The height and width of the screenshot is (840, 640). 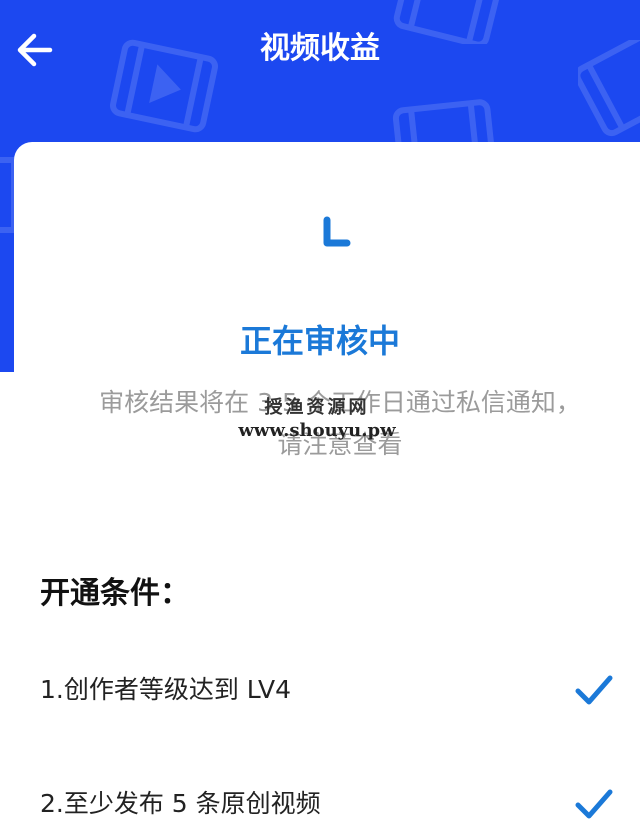 What do you see at coordinates (337, 231) in the screenshot?
I see `loading-spinner-icon` at bounding box center [337, 231].